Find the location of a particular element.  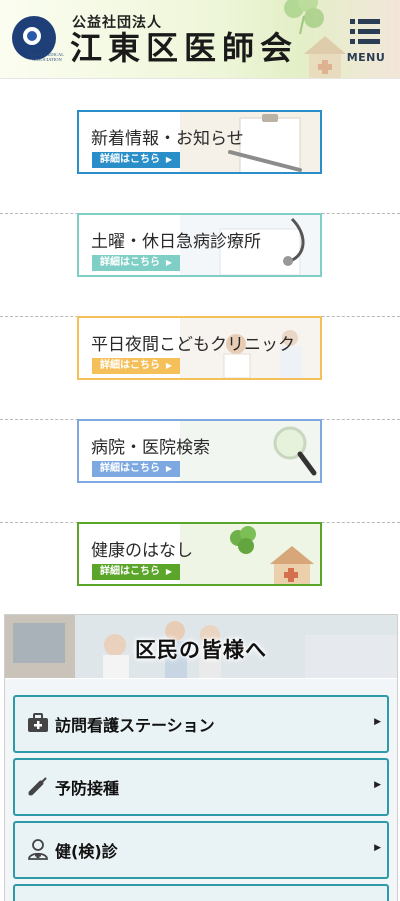

medical-bag-icon is located at coordinates (38, 722).